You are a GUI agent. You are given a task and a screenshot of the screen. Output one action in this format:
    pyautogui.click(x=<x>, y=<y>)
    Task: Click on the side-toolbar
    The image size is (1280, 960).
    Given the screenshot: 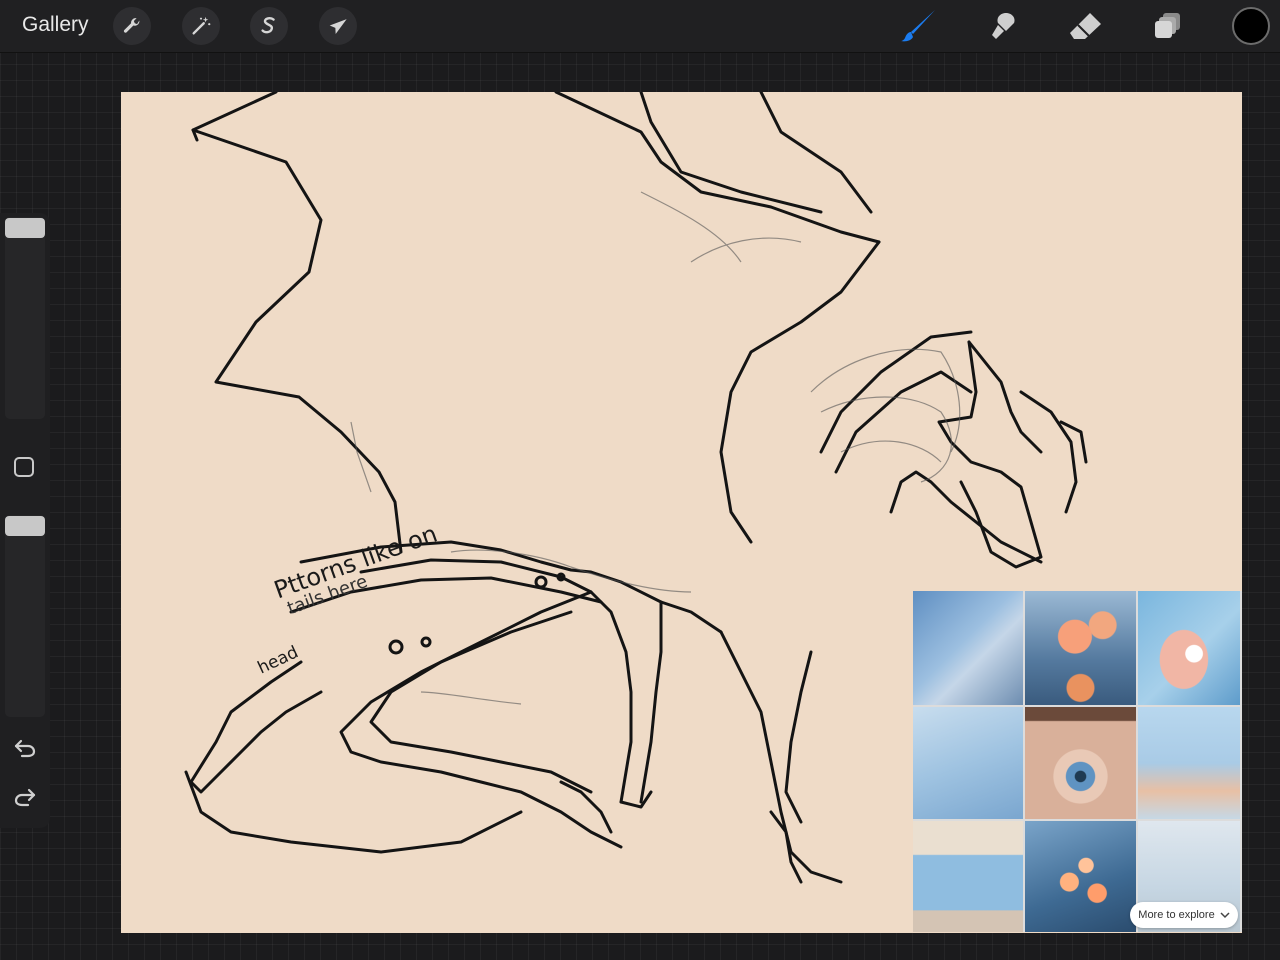 What is the action you would take?
    pyautogui.click(x=25, y=520)
    